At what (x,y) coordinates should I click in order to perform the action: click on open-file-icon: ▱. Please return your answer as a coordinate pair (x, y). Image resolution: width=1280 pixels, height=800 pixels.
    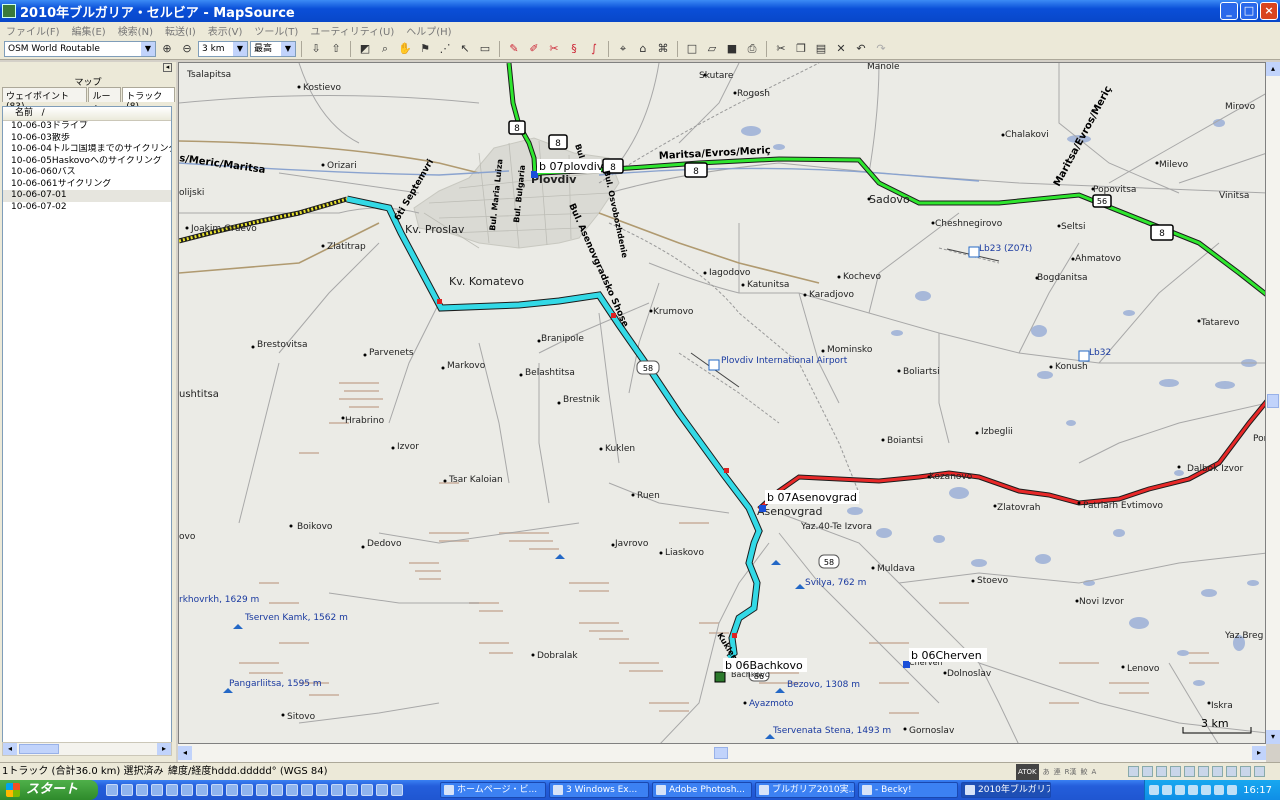
    Looking at the image, I should click on (712, 49).